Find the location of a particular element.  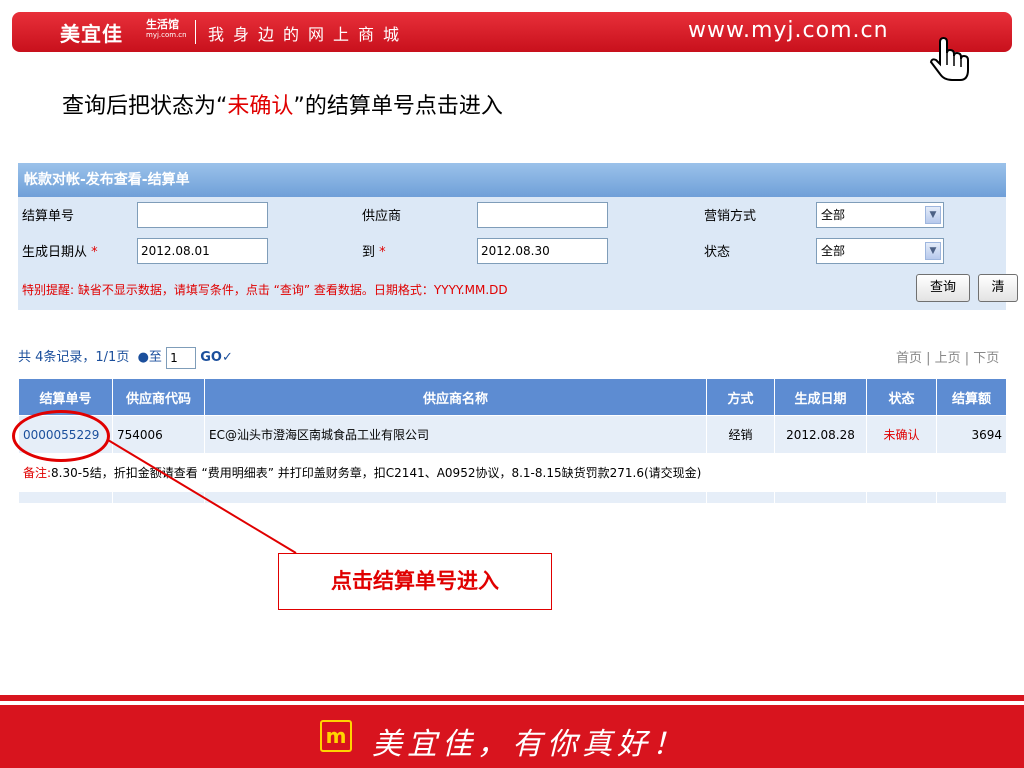

date-to-label: 到 * is located at coordinates (374, 250).